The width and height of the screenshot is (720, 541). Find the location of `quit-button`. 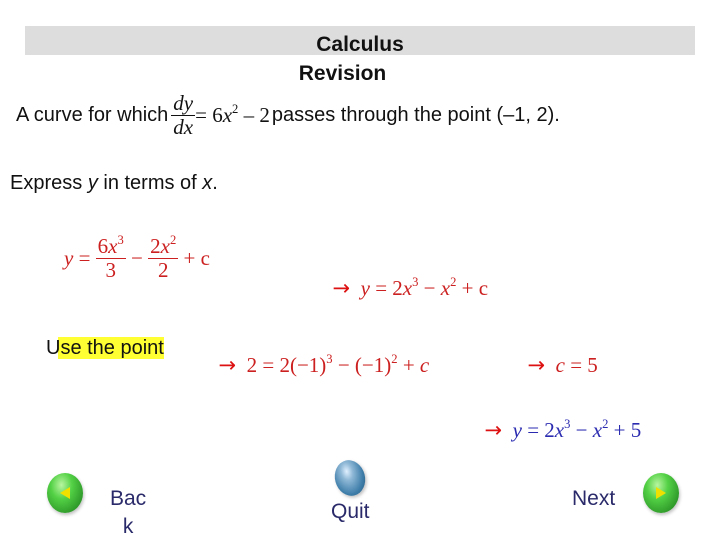

quit-button is located at coordinates (350, 478).